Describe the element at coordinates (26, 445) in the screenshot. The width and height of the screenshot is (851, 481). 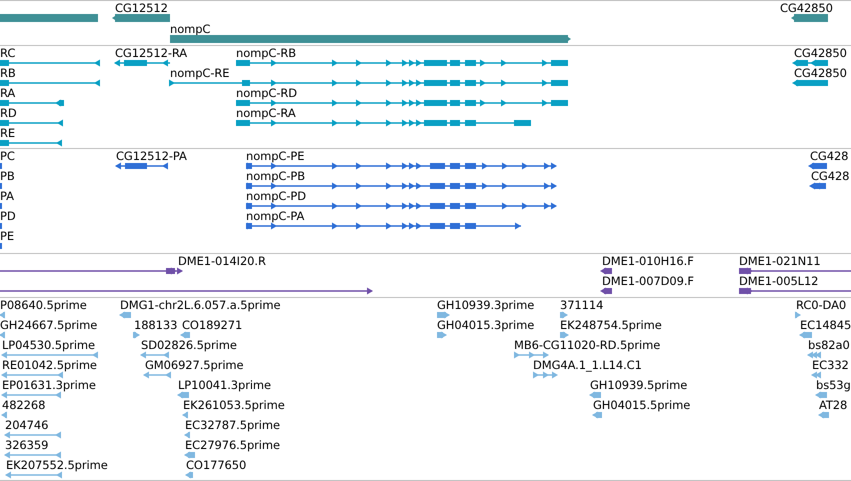
I see `feature-label: 326359` at that location.